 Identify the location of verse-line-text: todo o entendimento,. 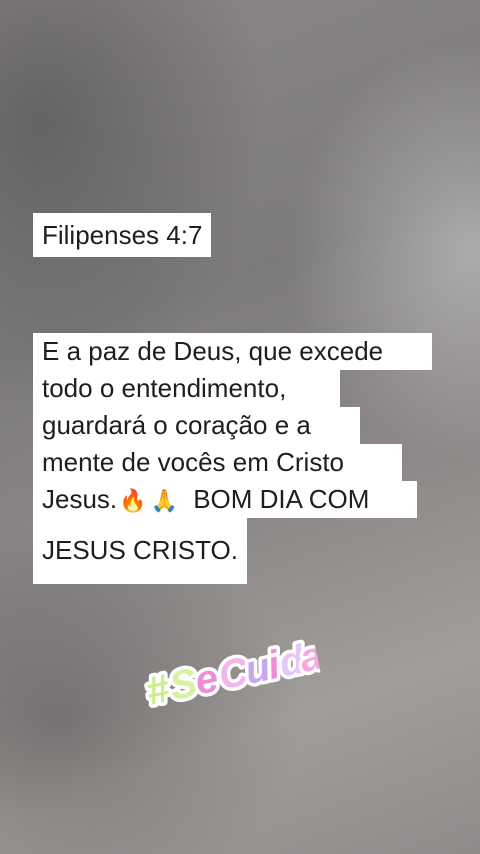
(164, 388).